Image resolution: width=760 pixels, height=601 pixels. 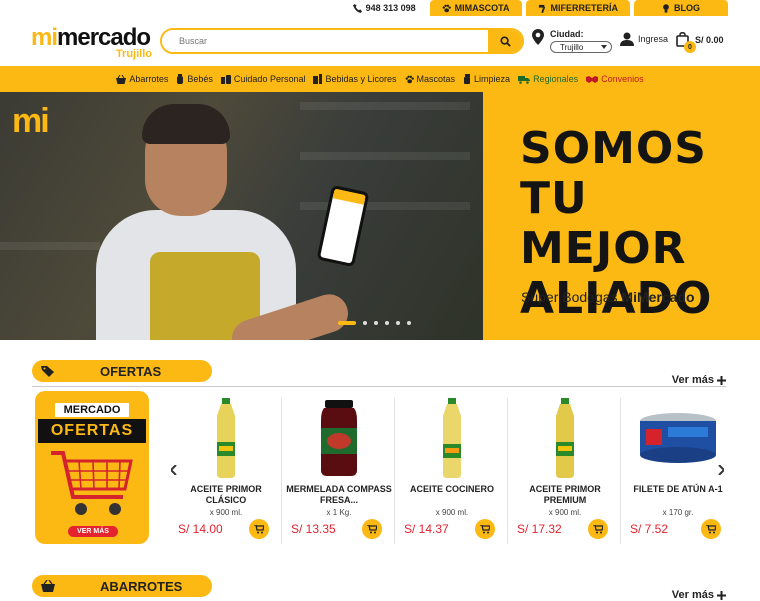 What do you see at coordinates (226, 494) in the screenshot?
I see `product-name: ACEITE PRIMOR CLÁSICO` at bounding box center [226, 494].